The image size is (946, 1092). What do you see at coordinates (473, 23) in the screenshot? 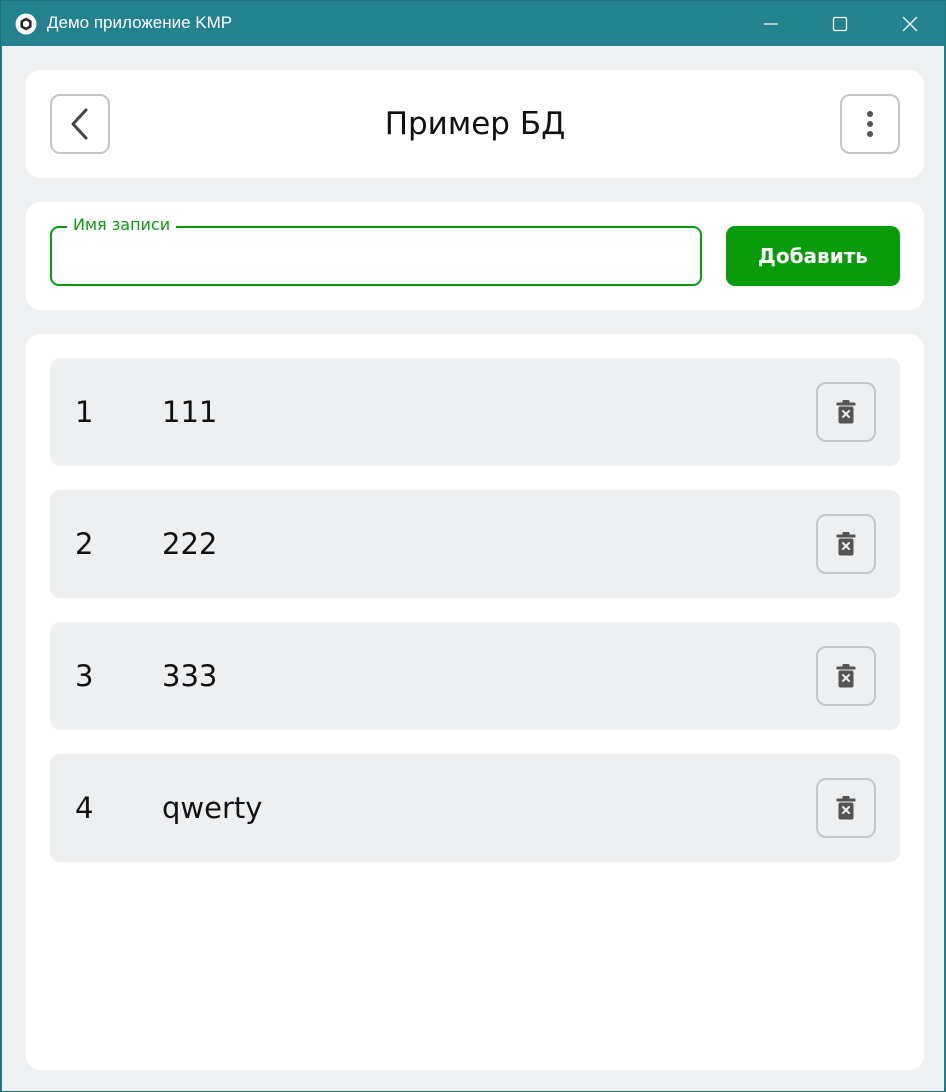
I see `title-bar: Демо приложение KMP` at bounding box center [473, 23].